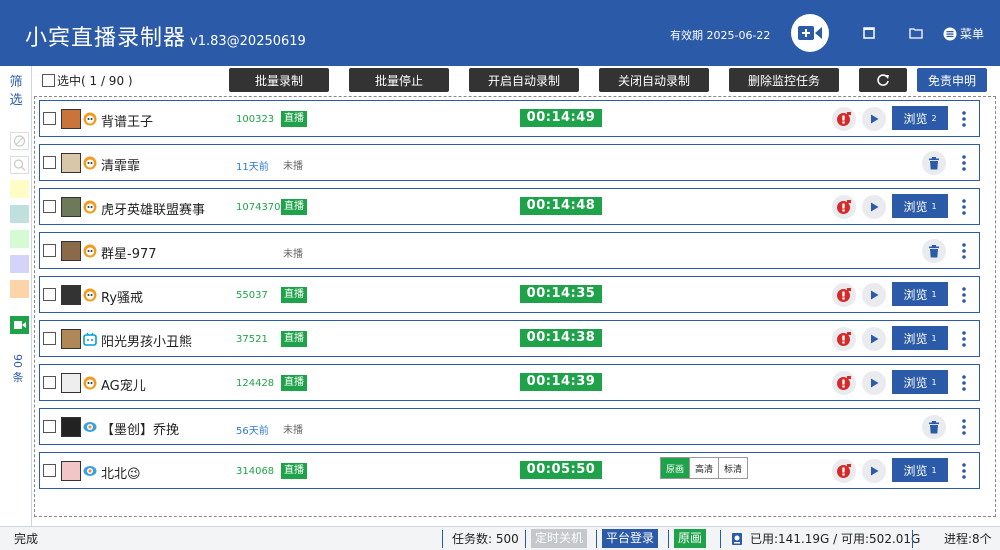  I want to click on bilibili-platform-icon, so click(90, 339).